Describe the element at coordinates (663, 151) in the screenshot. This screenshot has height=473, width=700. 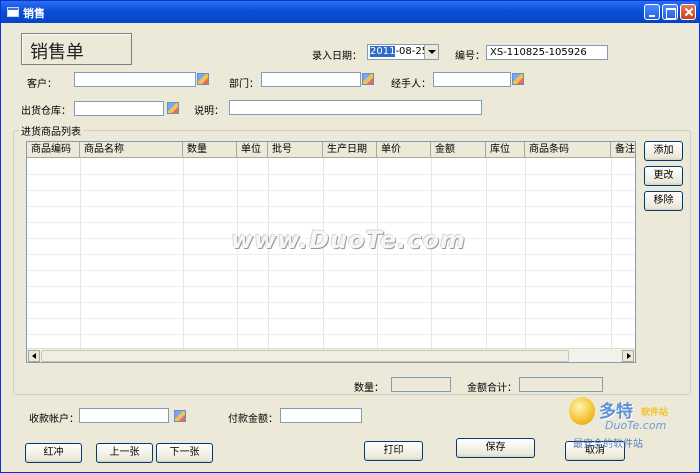
I see `add-button: 添加` at that location.